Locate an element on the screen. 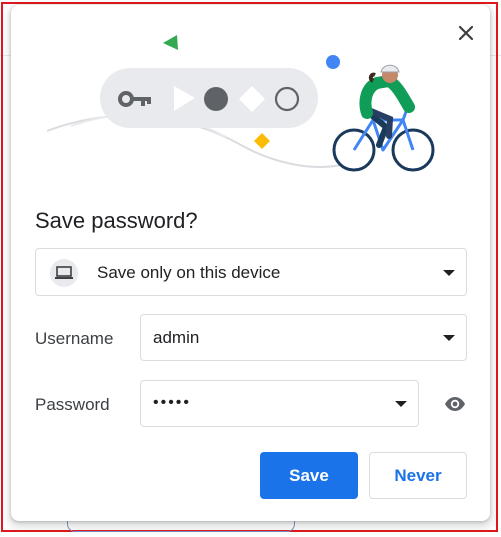 The width and height of the screenshot is (501, 537). eye-icon is located at coordinates (455, 404).